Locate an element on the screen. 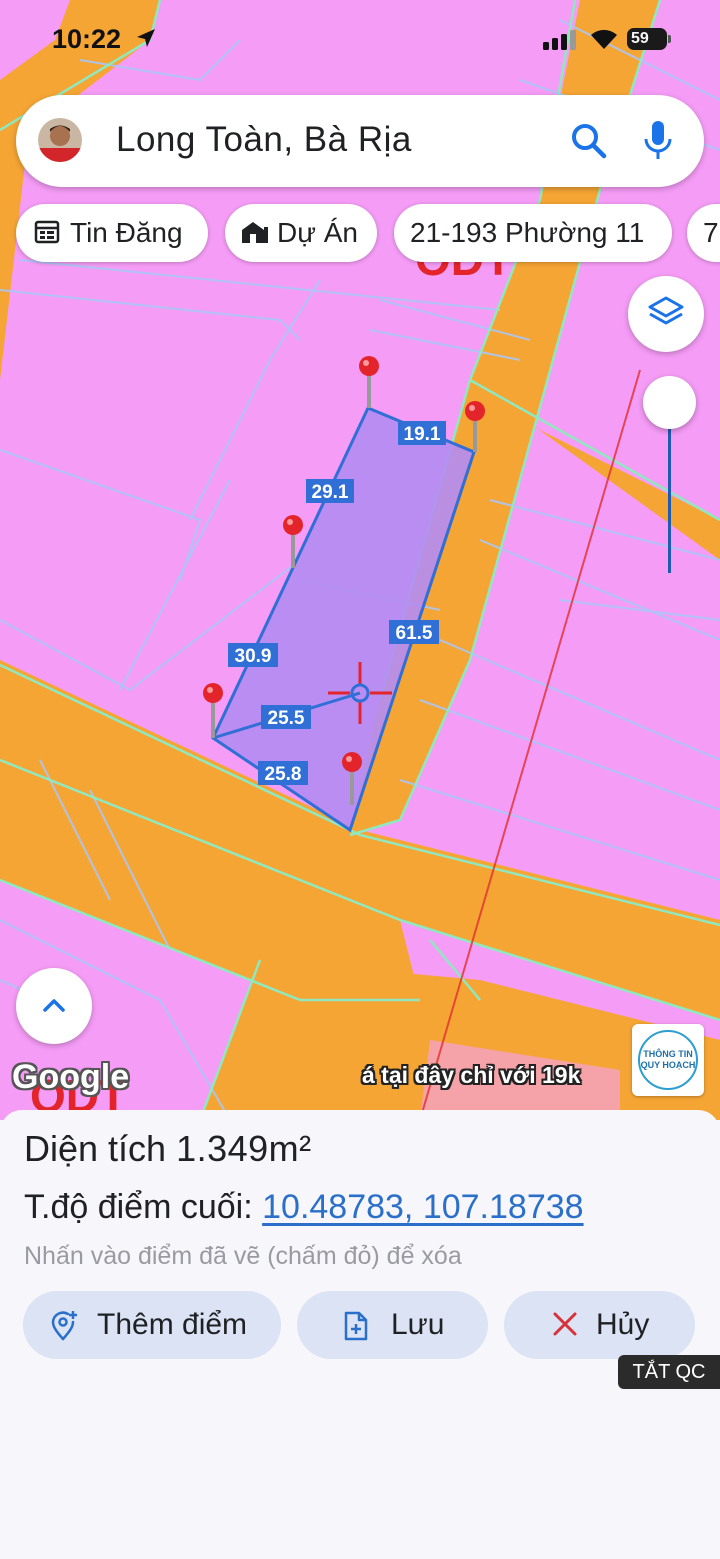  add-point-button: Thêm điểm is located at coordinates (152, 1325).